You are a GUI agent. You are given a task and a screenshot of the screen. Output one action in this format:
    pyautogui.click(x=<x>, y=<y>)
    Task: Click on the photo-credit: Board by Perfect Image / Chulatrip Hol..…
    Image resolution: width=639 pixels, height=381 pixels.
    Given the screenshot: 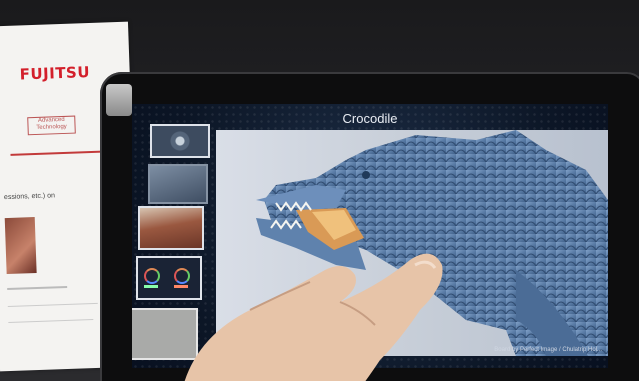 What is the action you would take?
    pyautogui.click(x=548, y=350)
    